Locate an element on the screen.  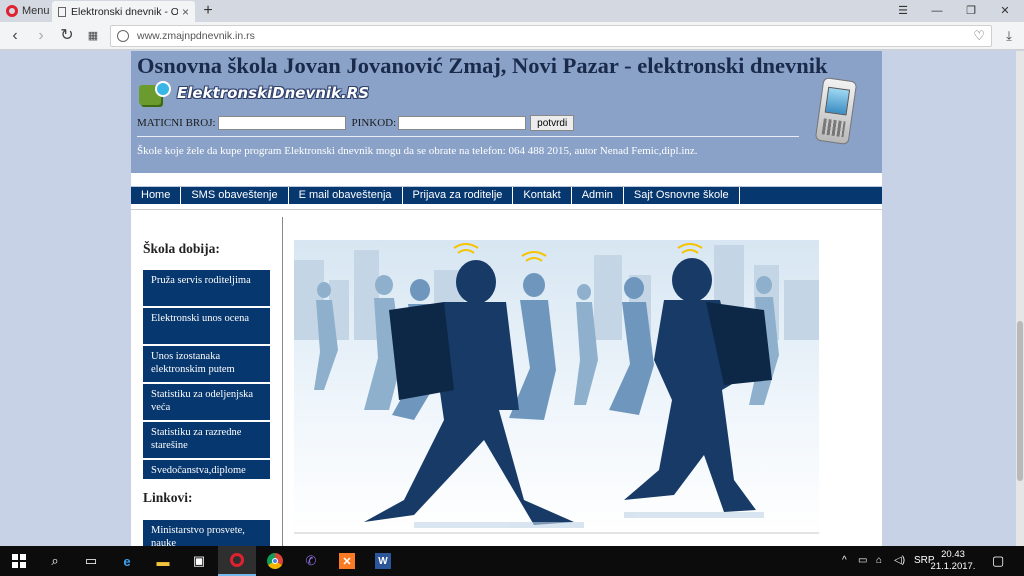
hero-shadow is located at coordinates (556, 533).